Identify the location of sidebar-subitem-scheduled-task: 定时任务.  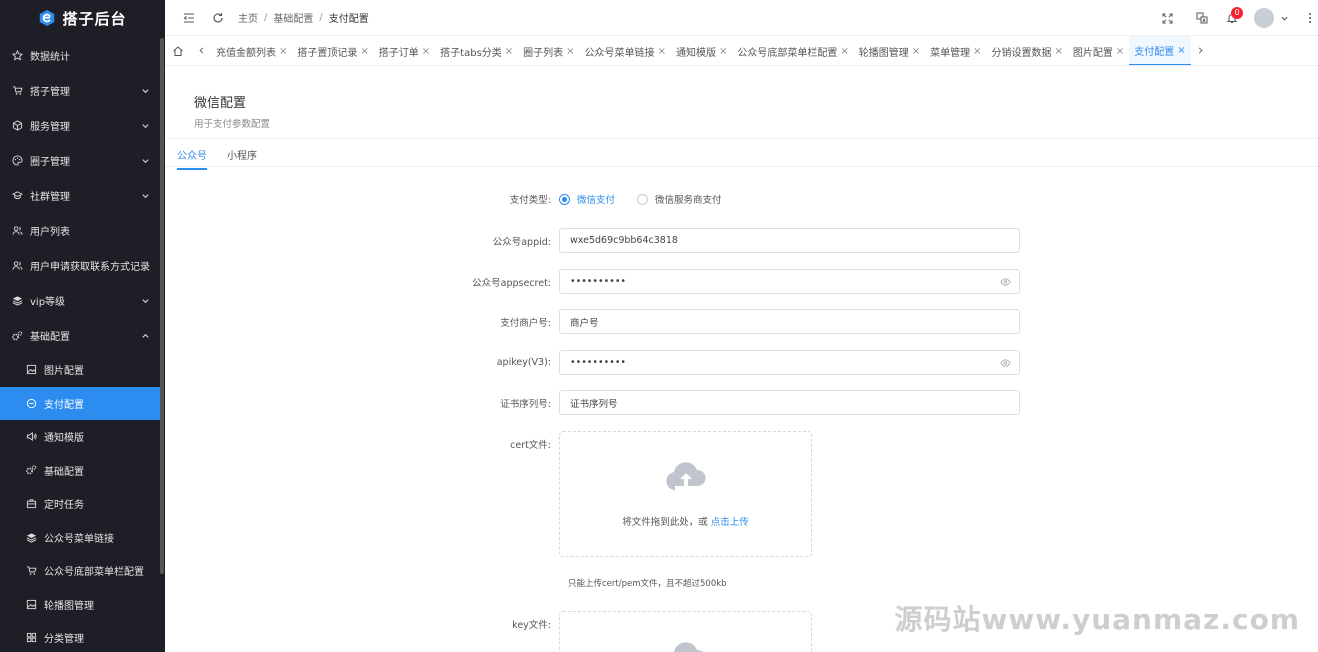
(80, 504).